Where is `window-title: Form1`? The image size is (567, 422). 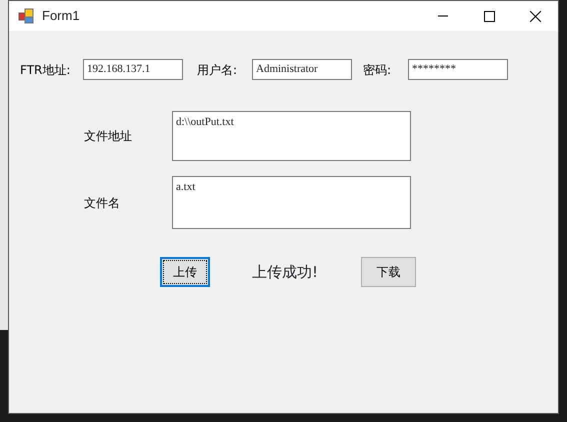
window-title: Form1 is located at coordinates (61, 16).